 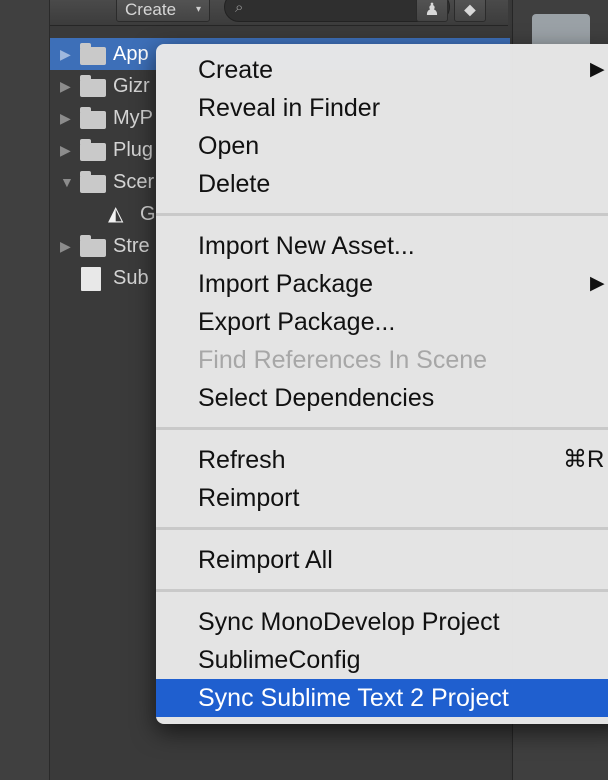 I want to click on tree-item-label: Plug, so click(x=133, y=150).